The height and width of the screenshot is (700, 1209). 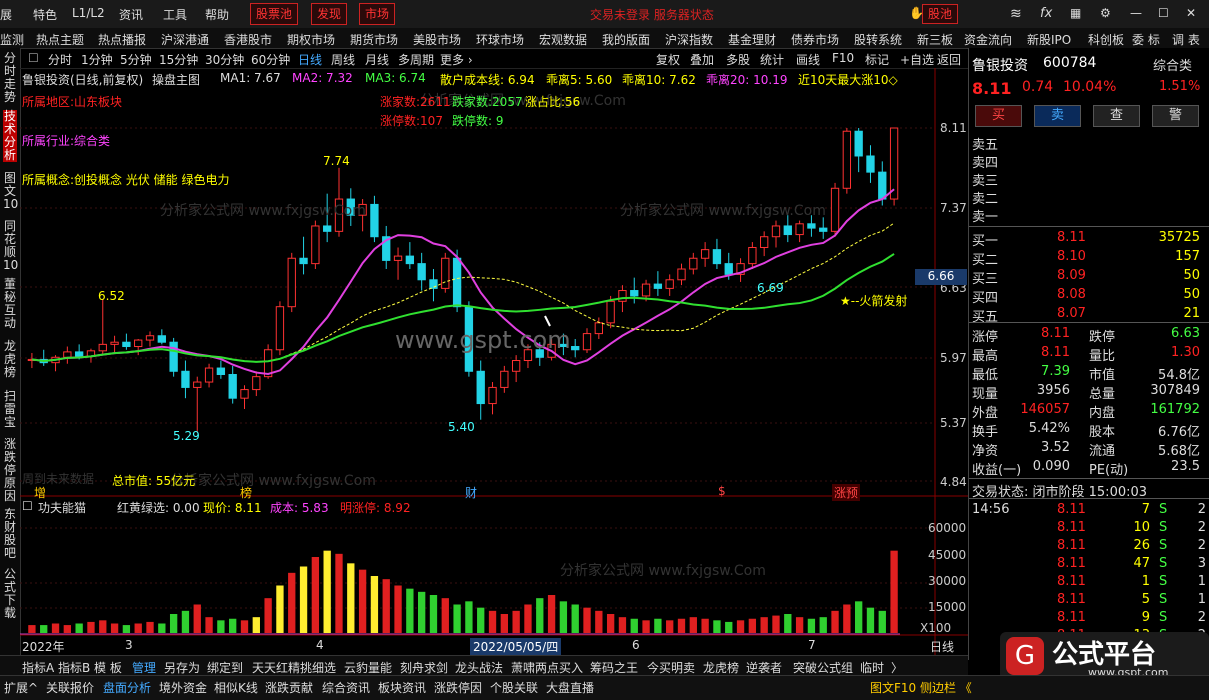 What do you see at coordinates (738, 59) in the screenshot?
I see `tool-button: 多股` at bounding box center [738, 59].